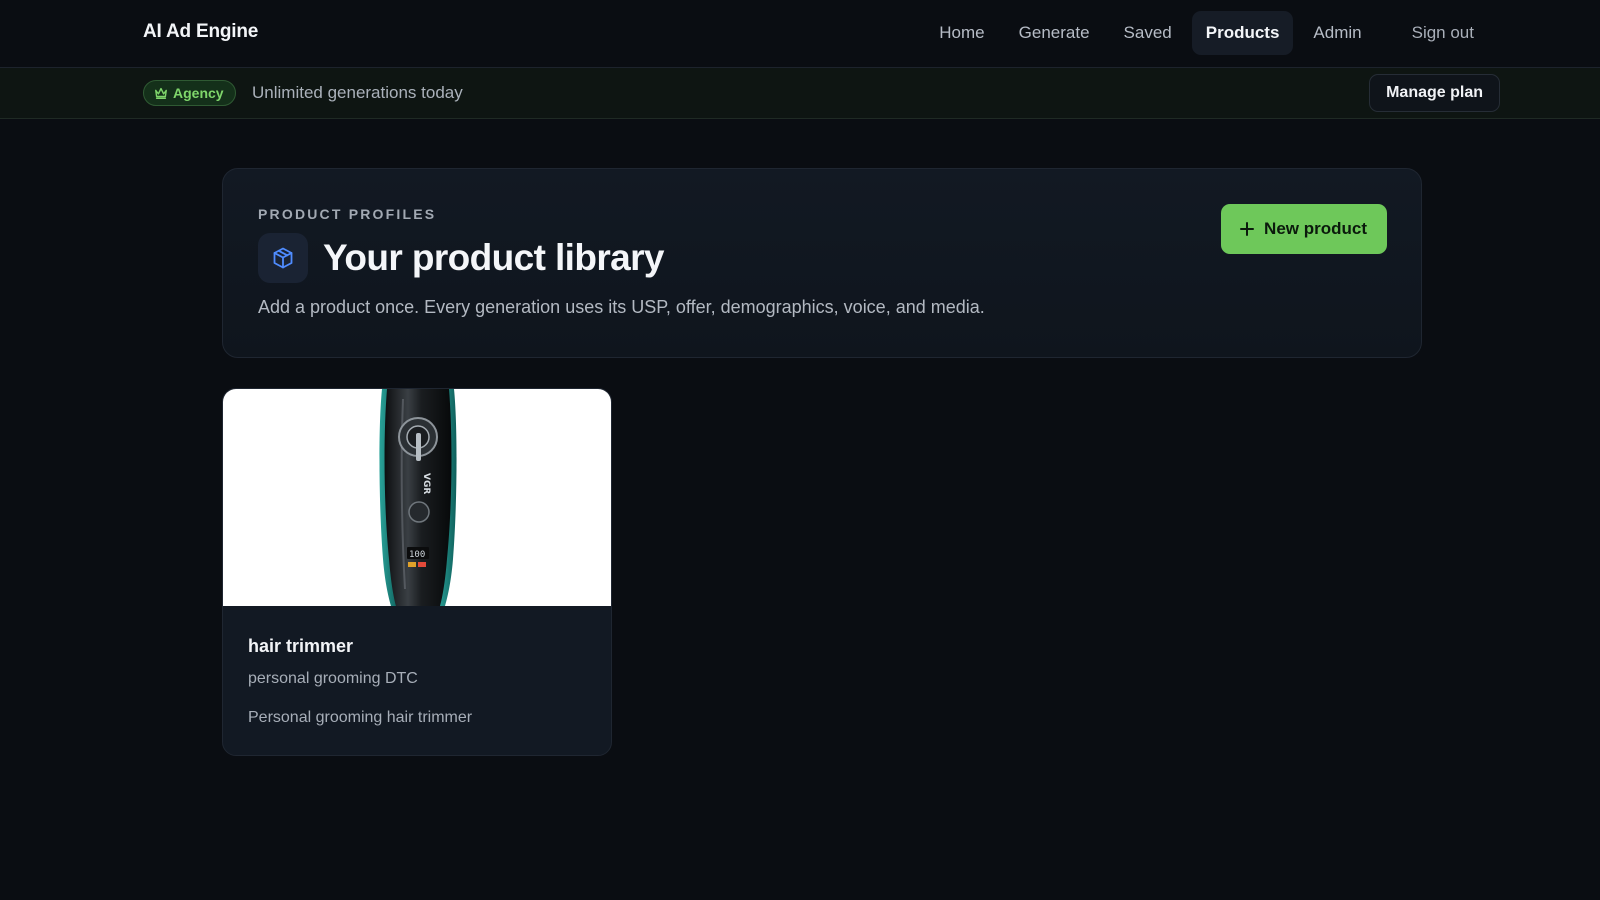  What do you see at coordinates (347, 214) in the screenshot?
I see `section-eyebrow: PRODUCT PROFILES` at bounding box center [347, 214].